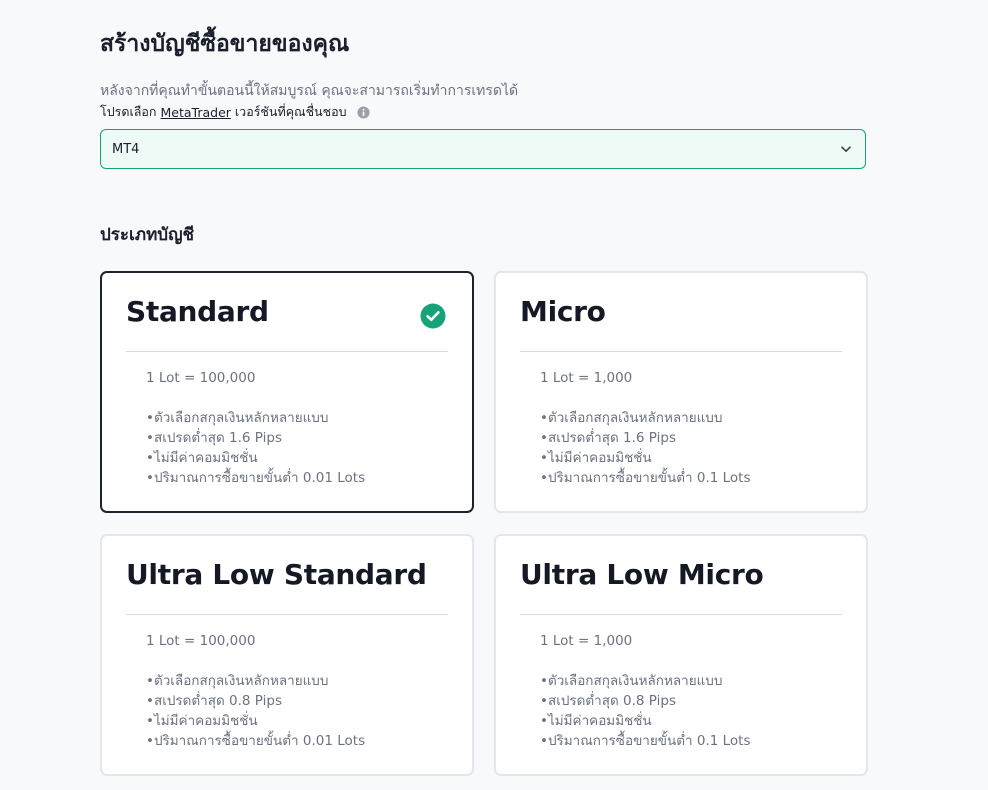 The height and width of the screenshot is (790, 988). Describe the element at coordinates (225, 44) in the screenshot. I see `page-title: สร้างบัญชีซื้อขายของคุณ` at that location.